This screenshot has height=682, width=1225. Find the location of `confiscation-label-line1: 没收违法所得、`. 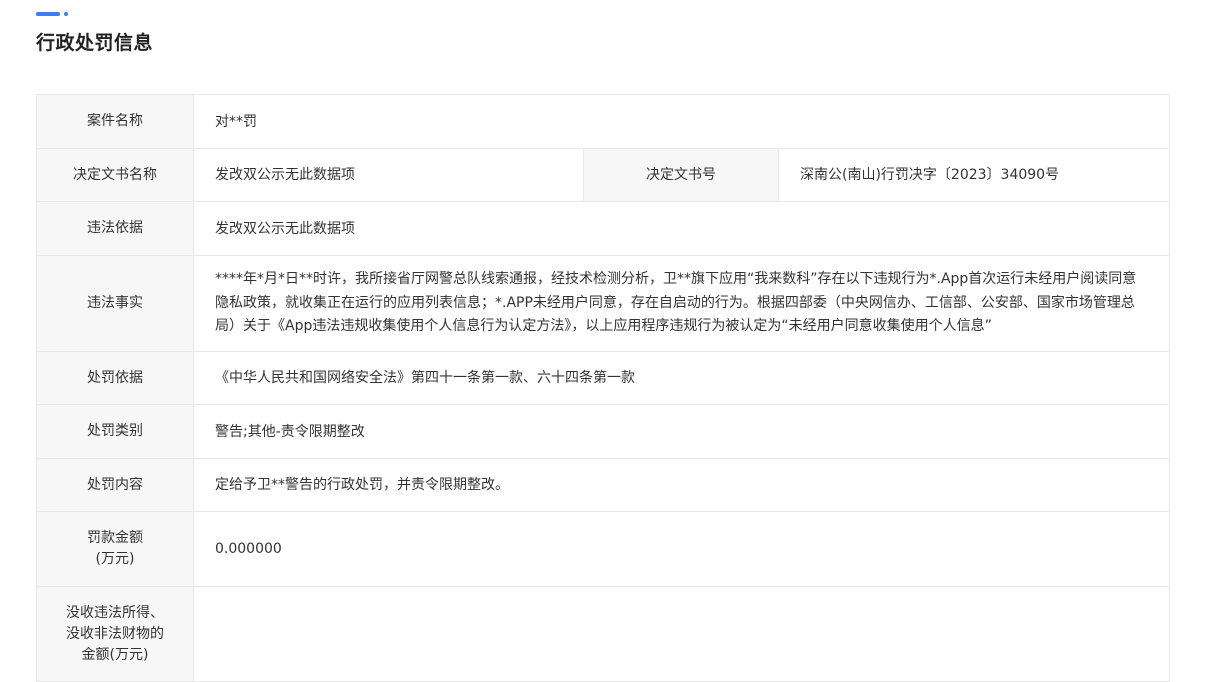

confiscation-label-line1: 没收违法所得、 is located at coordinates (115, 612).